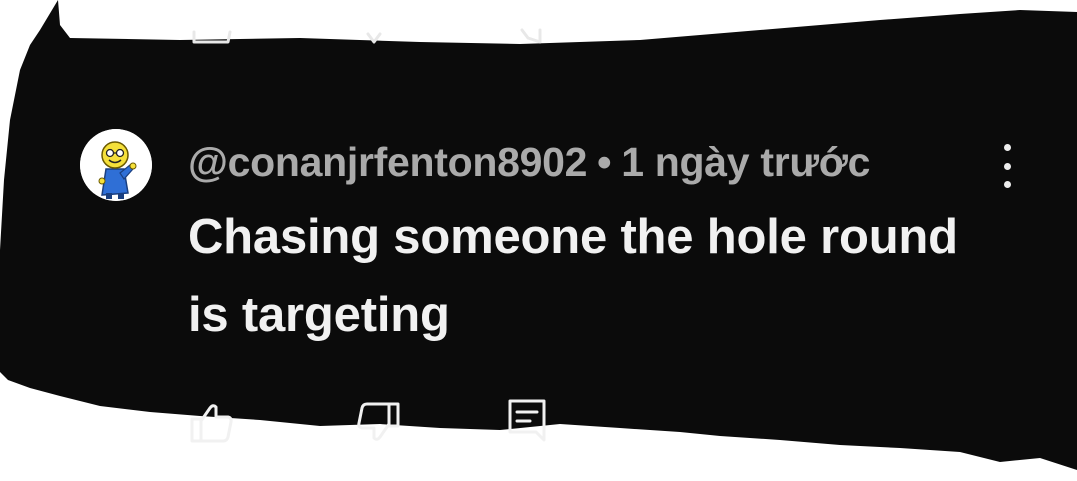  Describe the element at coordinates (746, 161) in the screenshot. I see `comment-timestamp: 1 ngày trước` at that location.